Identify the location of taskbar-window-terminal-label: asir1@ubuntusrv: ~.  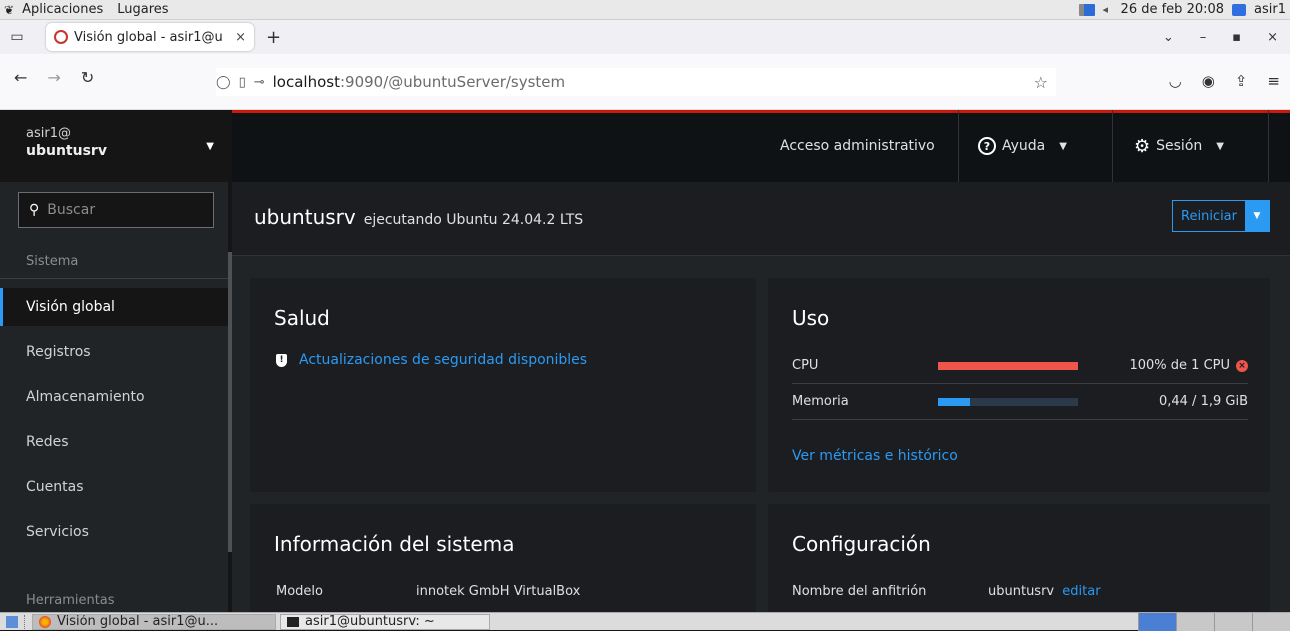
(370, 621).